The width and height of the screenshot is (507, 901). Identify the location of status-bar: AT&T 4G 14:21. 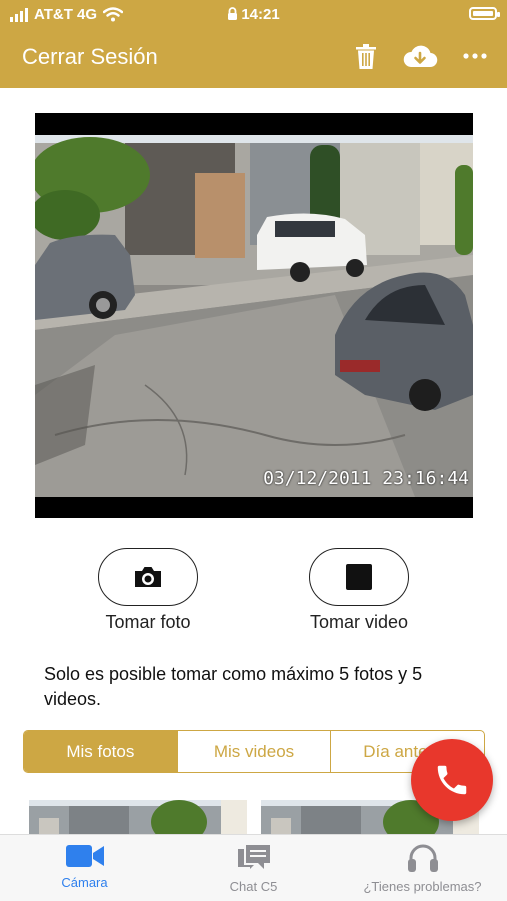
(253, 15).